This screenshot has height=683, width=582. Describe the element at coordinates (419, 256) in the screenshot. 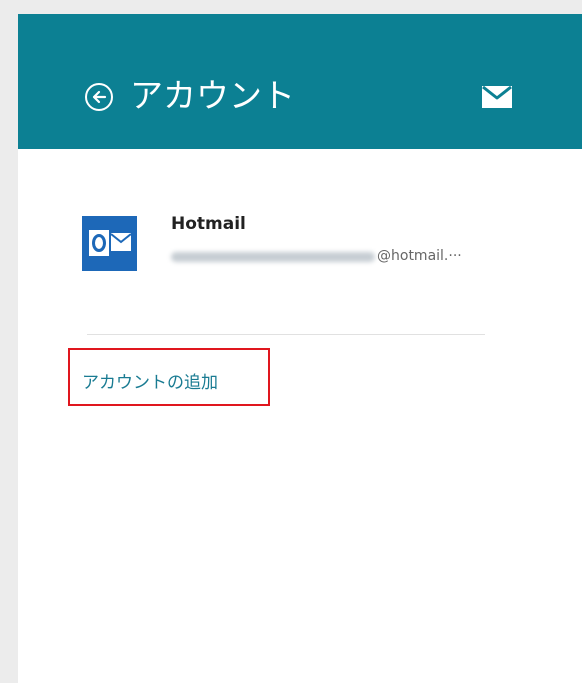

I see `account-email-domain: @hotmail.···` at that location.